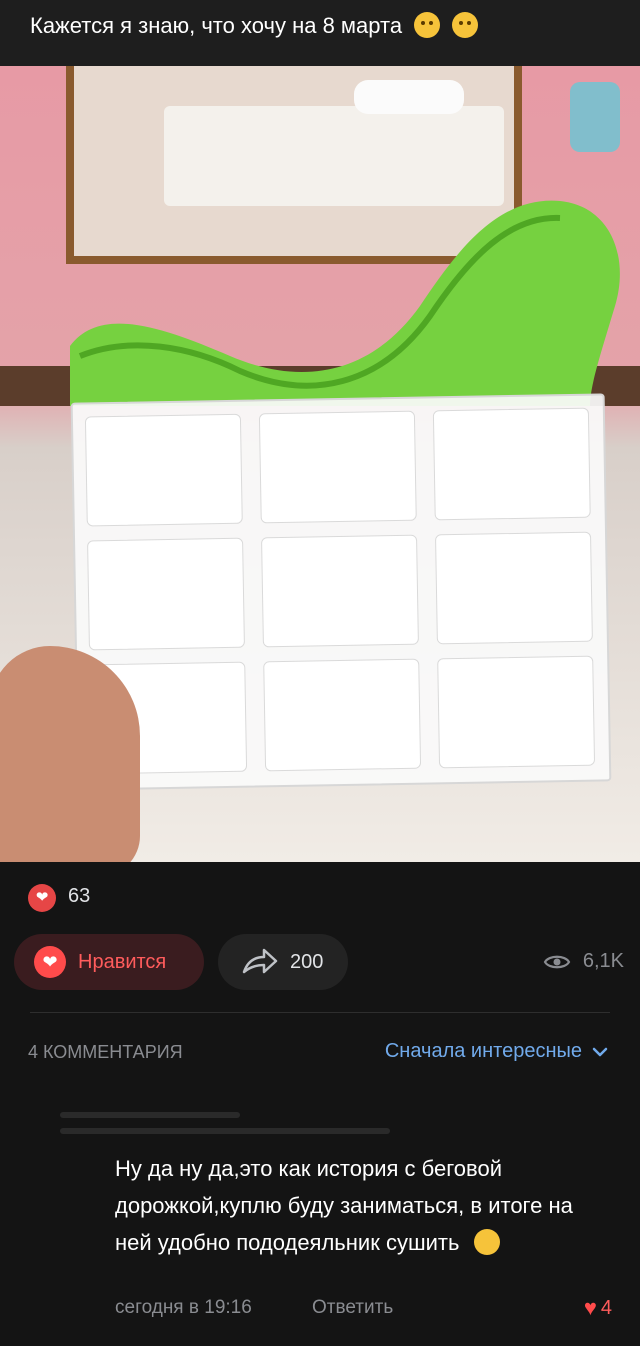  I want to click on post-title: Кажется я знаю, что хочу на 8 марта, so click(254, 25).